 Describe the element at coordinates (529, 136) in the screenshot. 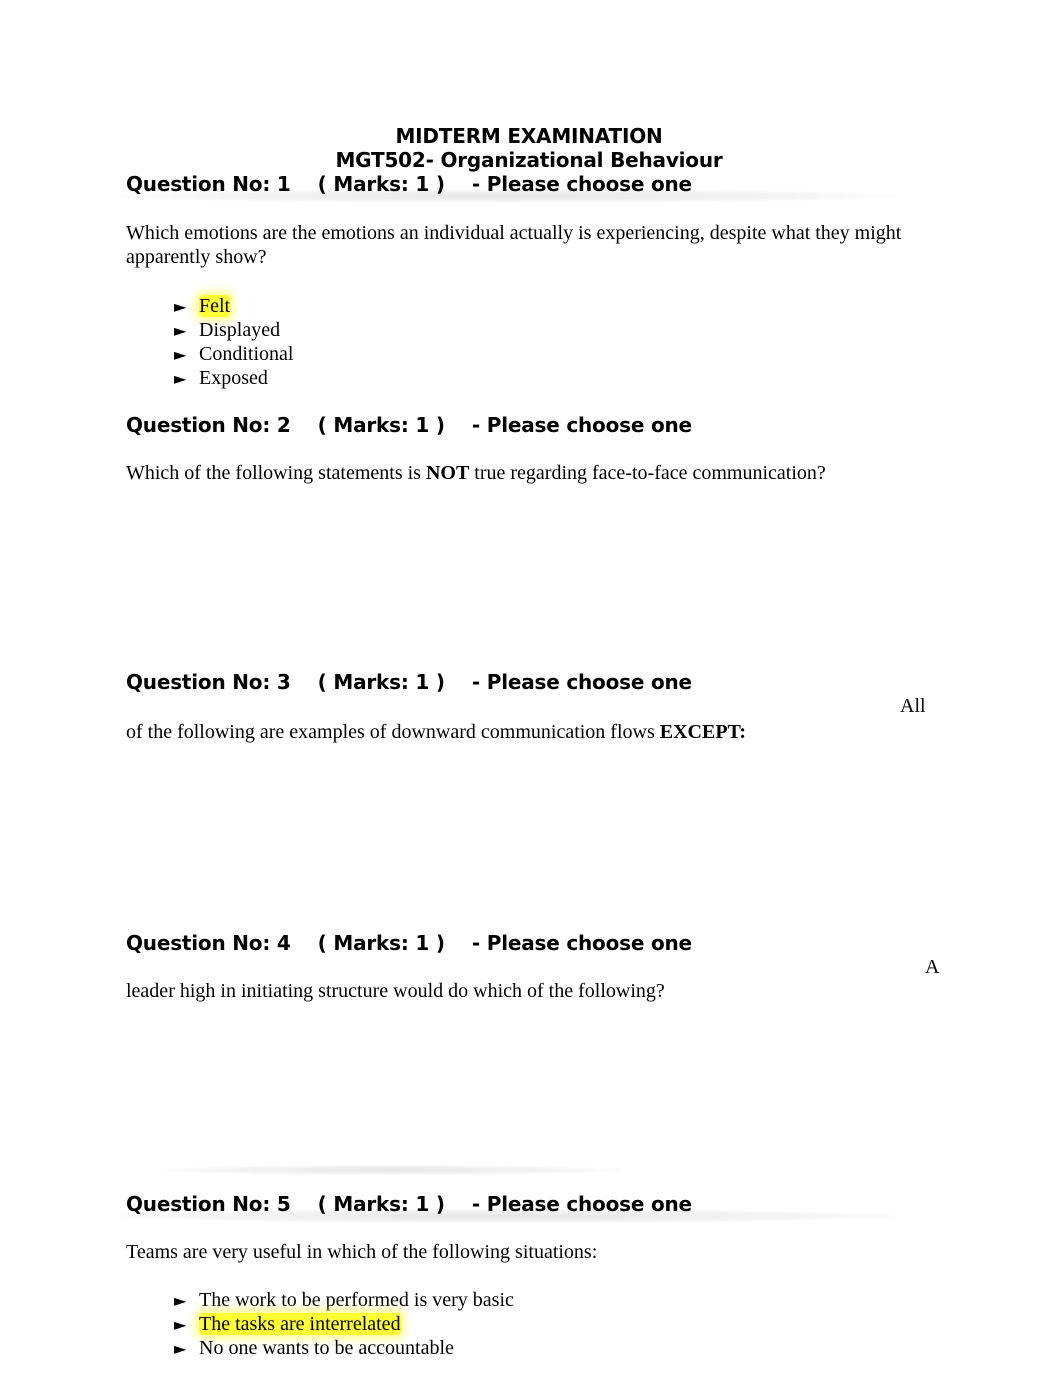

I see `exam-title: MIDTERM EXAMINATION` at that location.